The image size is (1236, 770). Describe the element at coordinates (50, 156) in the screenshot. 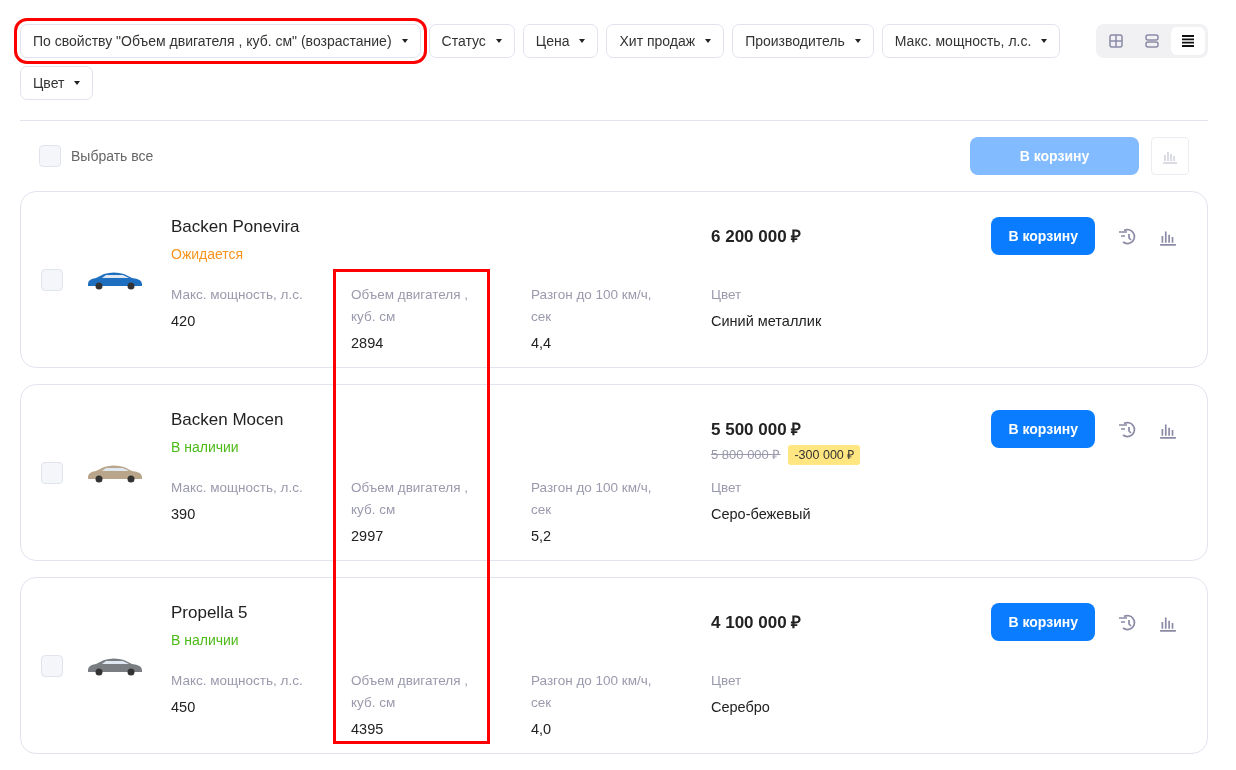

I see `select-all-checkbox` at that location.